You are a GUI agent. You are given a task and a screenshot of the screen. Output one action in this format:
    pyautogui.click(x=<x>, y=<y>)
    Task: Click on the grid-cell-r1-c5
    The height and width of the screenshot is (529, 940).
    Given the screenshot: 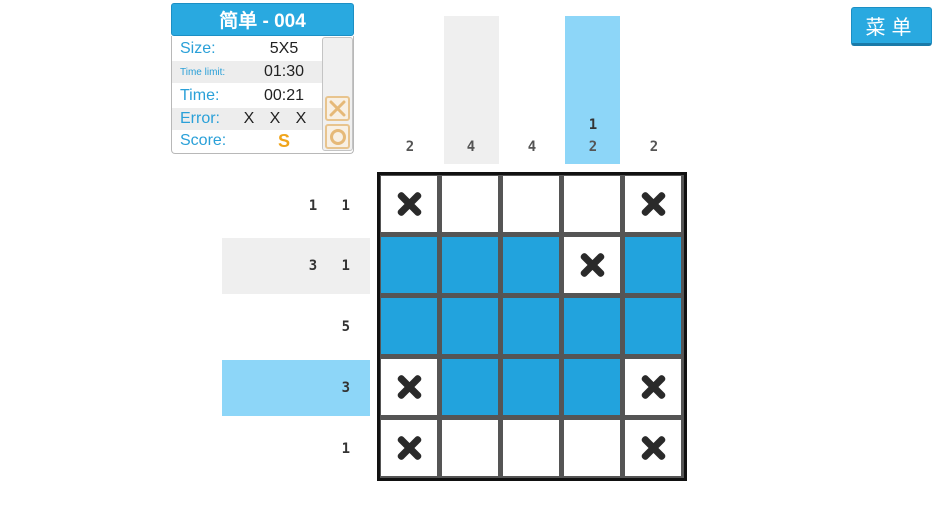 What is the action you would take?
    pyautogui.click(x=653, y=204)
    